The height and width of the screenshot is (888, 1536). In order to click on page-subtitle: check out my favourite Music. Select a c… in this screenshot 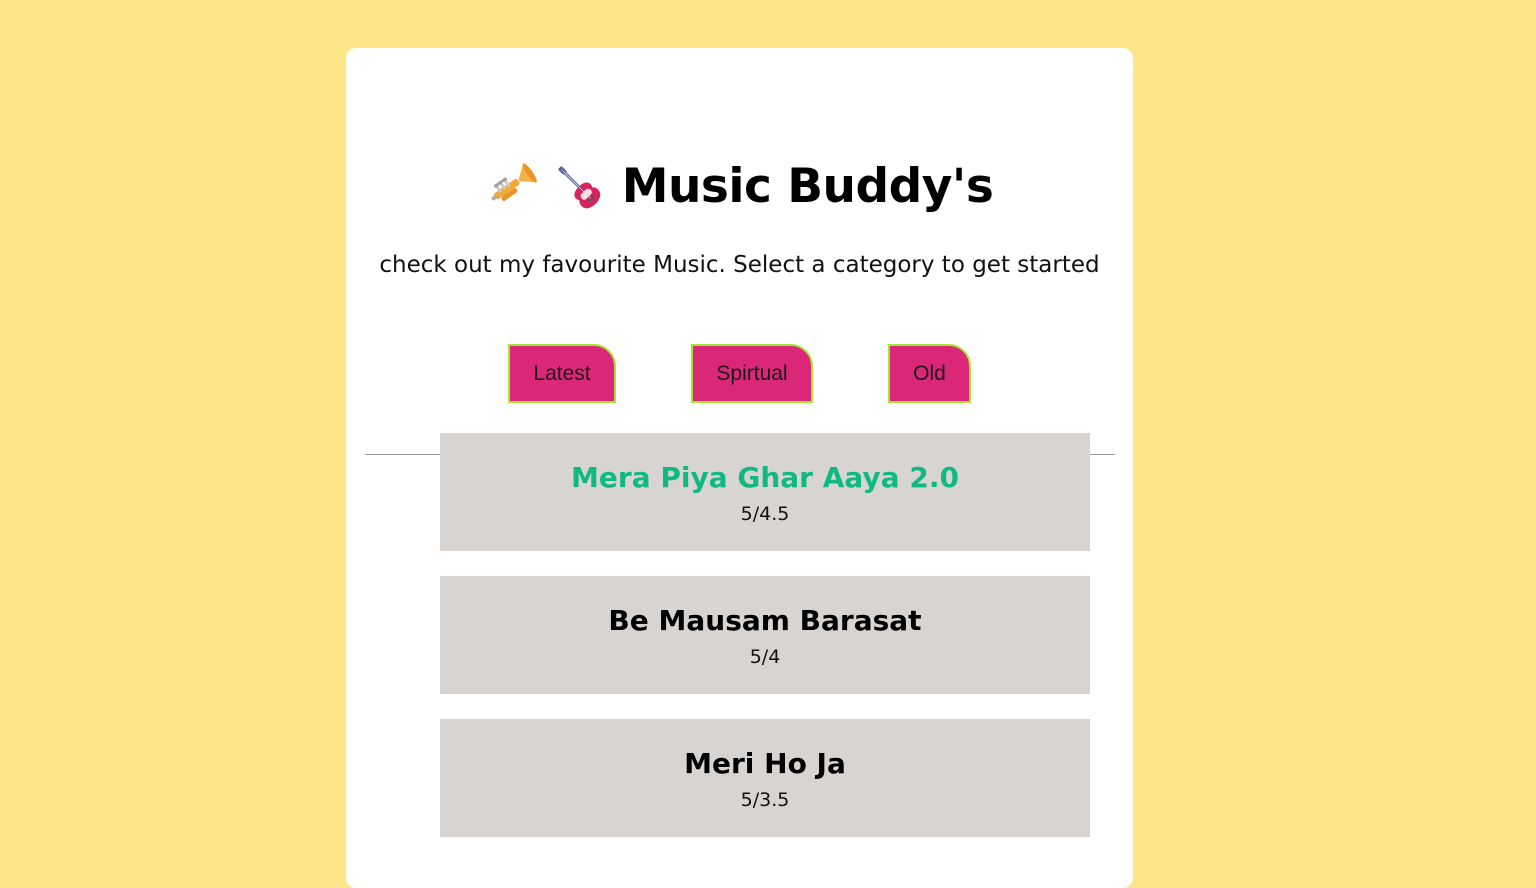, I will do `click(739, 265)`.